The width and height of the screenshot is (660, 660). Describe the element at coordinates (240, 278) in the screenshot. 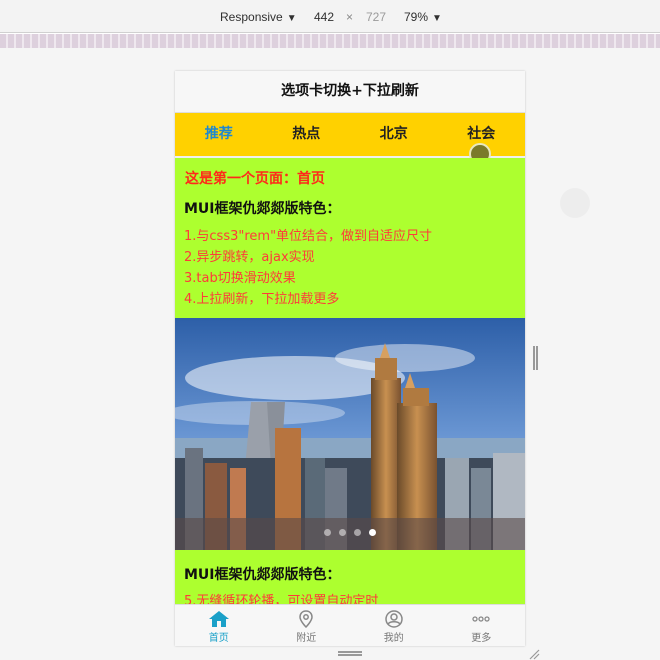

I see `feature-item: 3.tab切换滑动效果` at that location.